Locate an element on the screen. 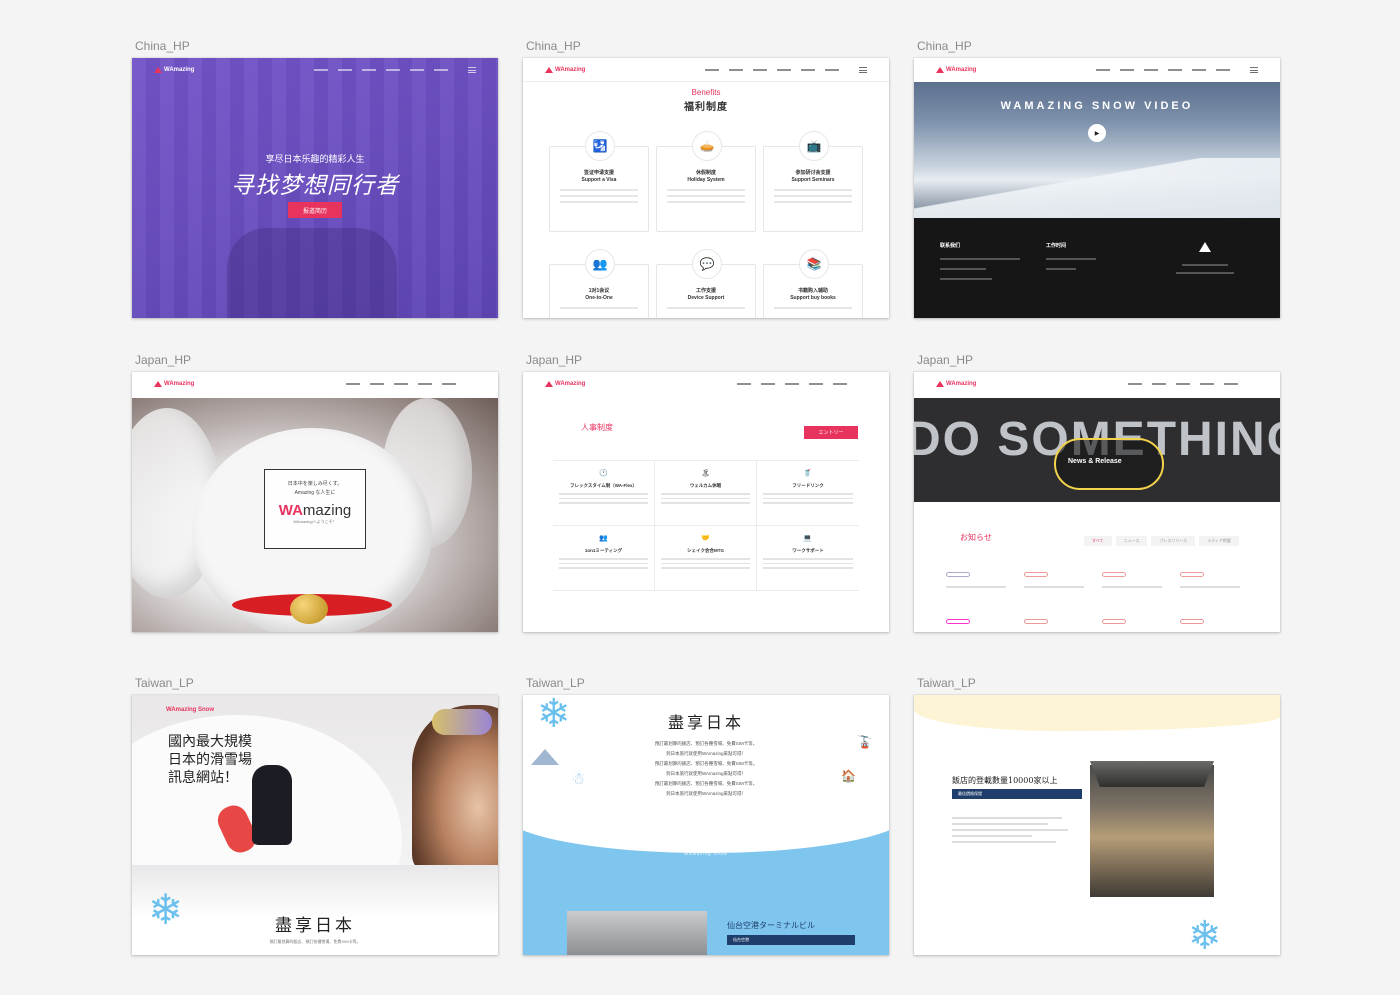 The height and width of the screenshot is (995, 1400). header-band is located at coordinates (1097, 713).